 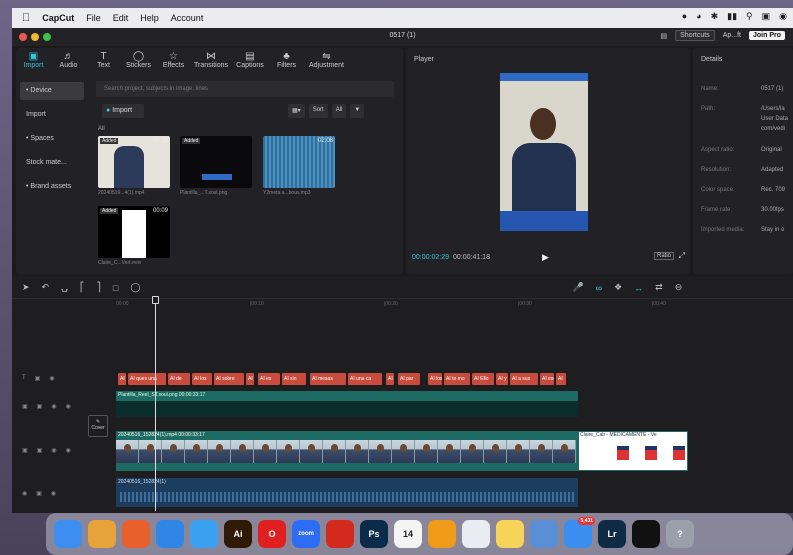 I want to click on split-left-icon: ⎡, so click(x=82, y=287).